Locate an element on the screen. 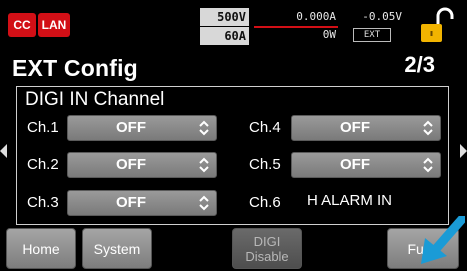 The image size is (467, 271). channel-label: Ch.2 is located at coordinates (43, 164).